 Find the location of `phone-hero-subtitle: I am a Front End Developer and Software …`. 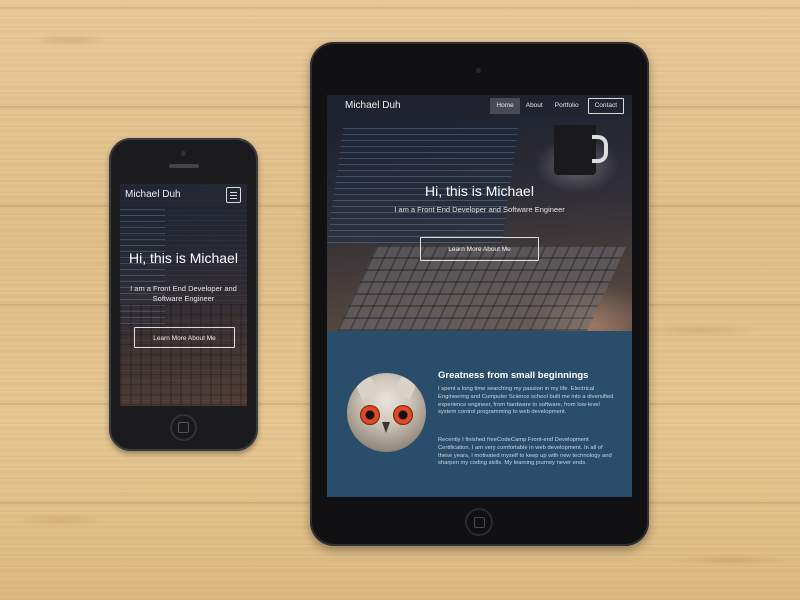

phone-hero-subtitle: I am a Front End Developer and Software … is located at coordinates (183, 293).